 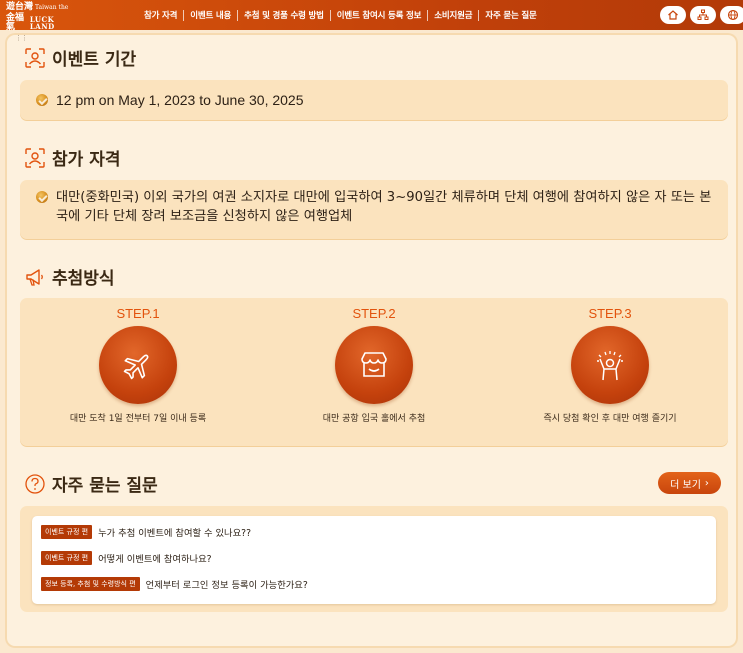 I want to click on logo-line1-small: Taiwan the, so click(x=52, y=7).